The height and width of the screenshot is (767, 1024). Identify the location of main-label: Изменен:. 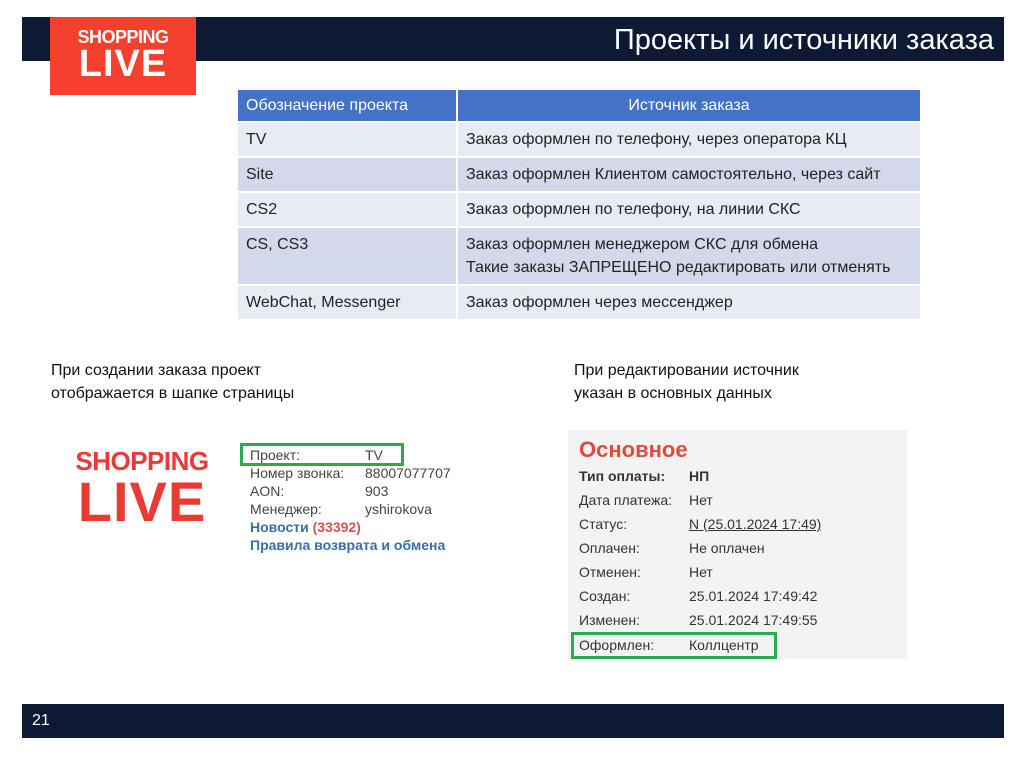
(610, 620).